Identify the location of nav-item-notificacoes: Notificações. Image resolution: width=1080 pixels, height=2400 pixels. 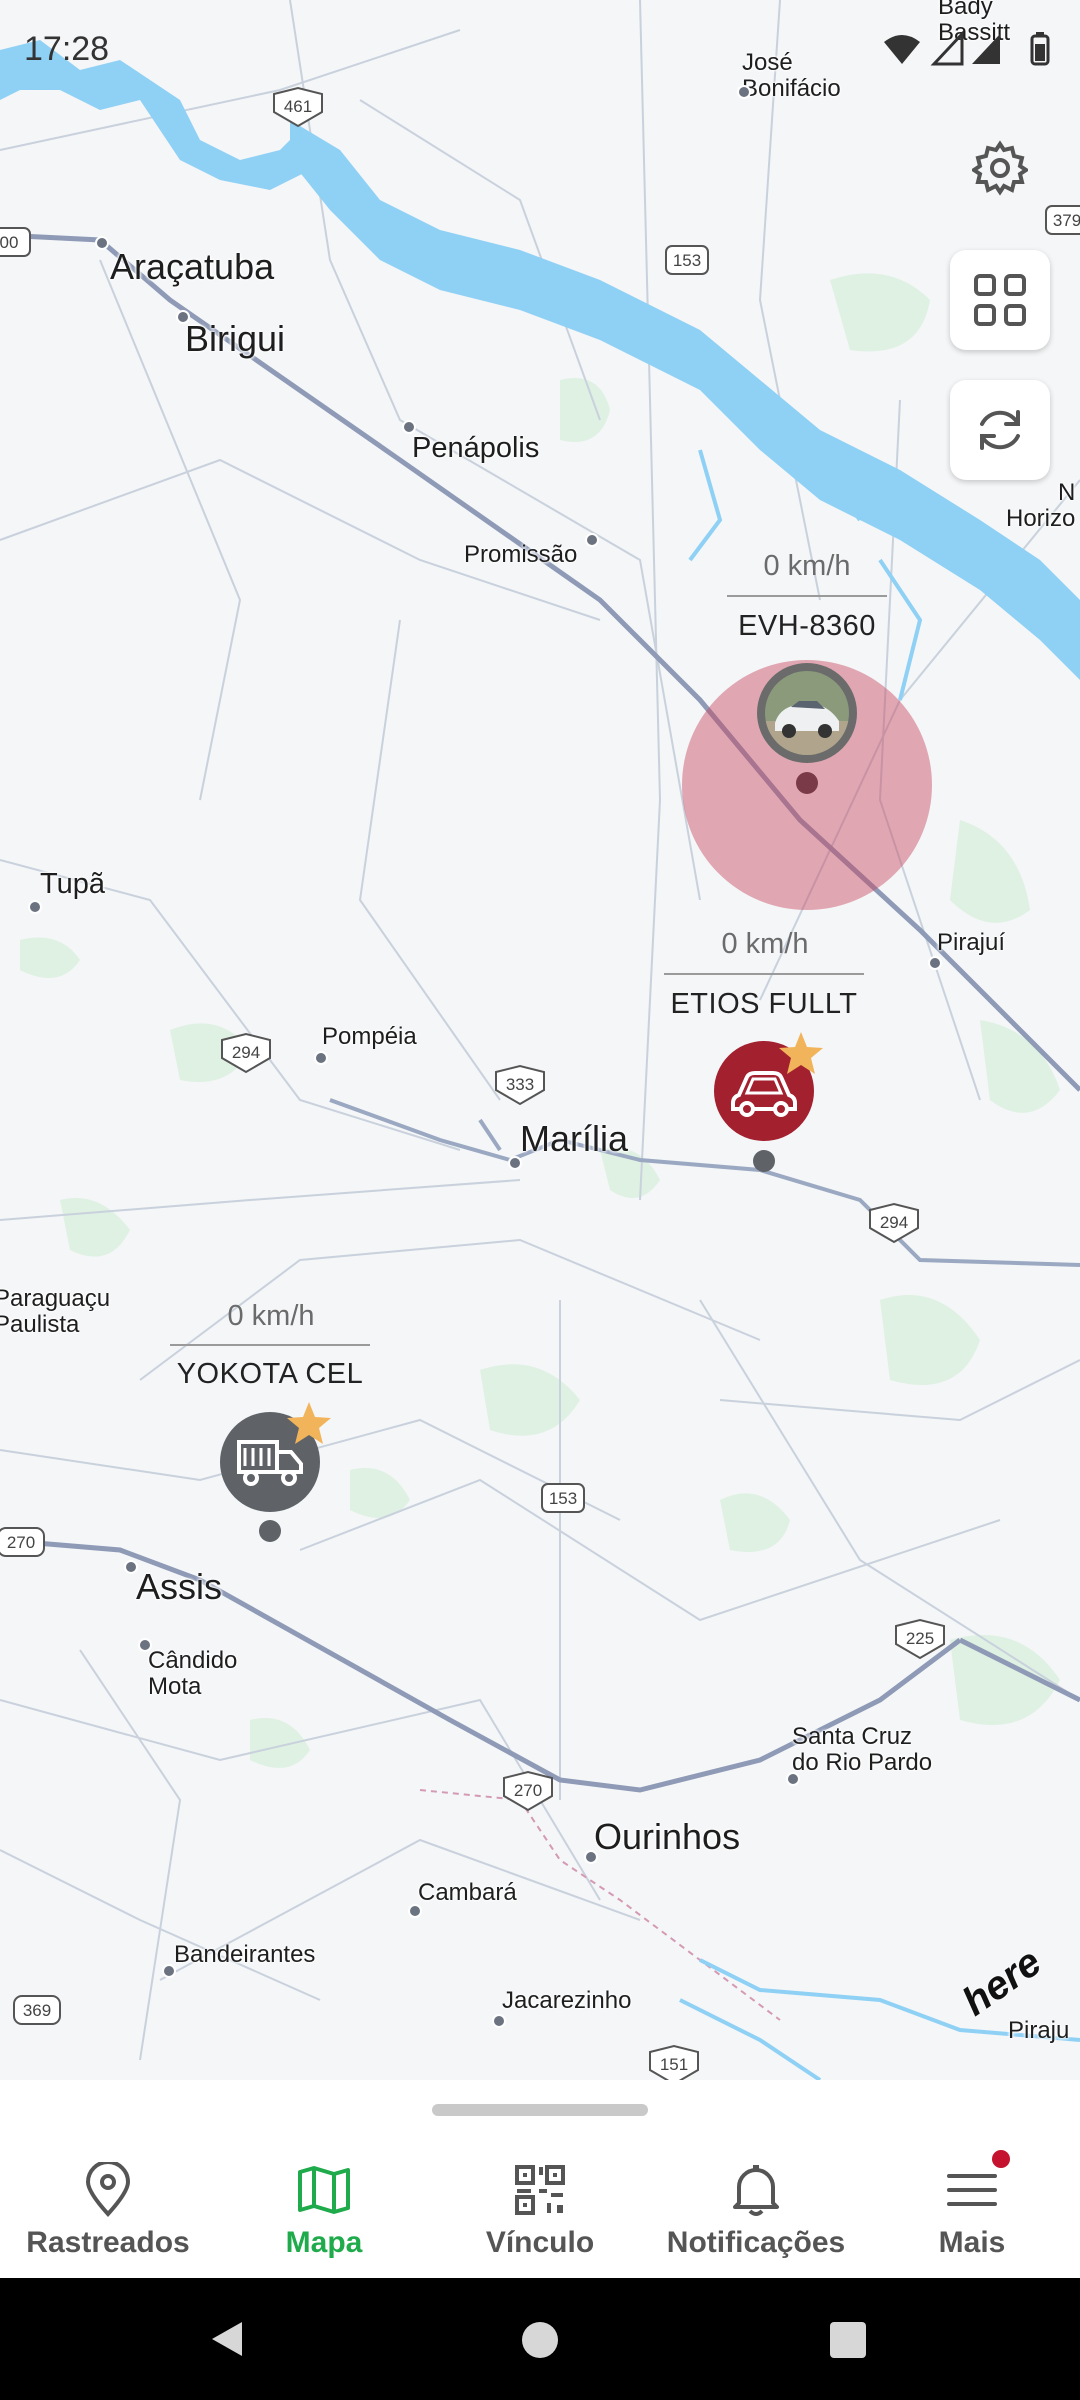
(756, 2215).